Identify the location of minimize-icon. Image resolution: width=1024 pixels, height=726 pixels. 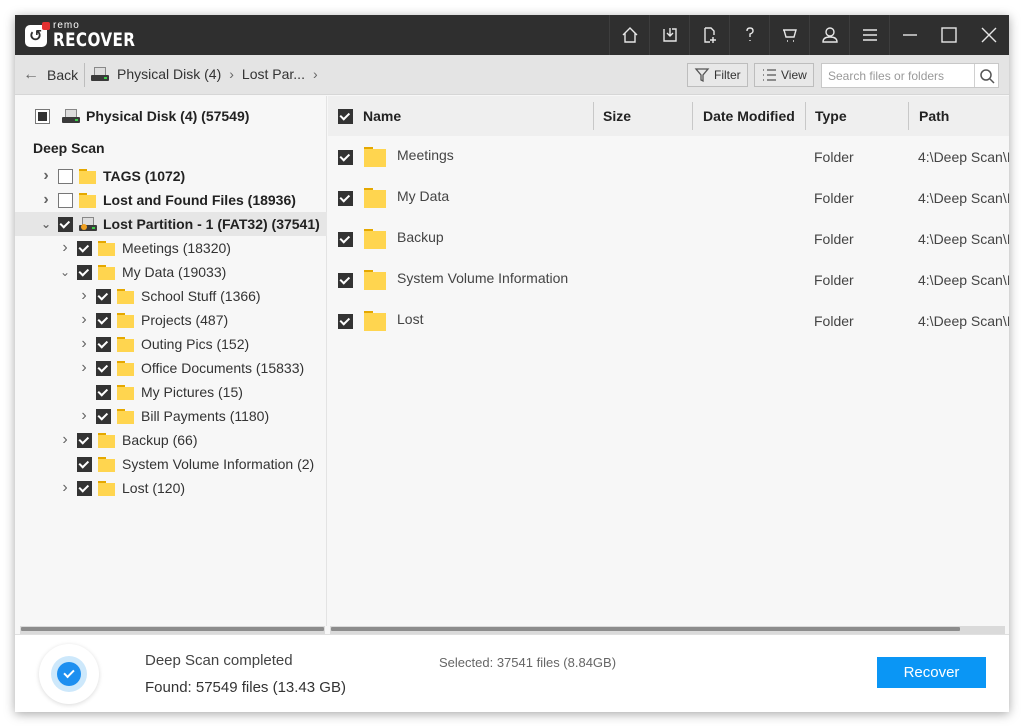
(909, 35).